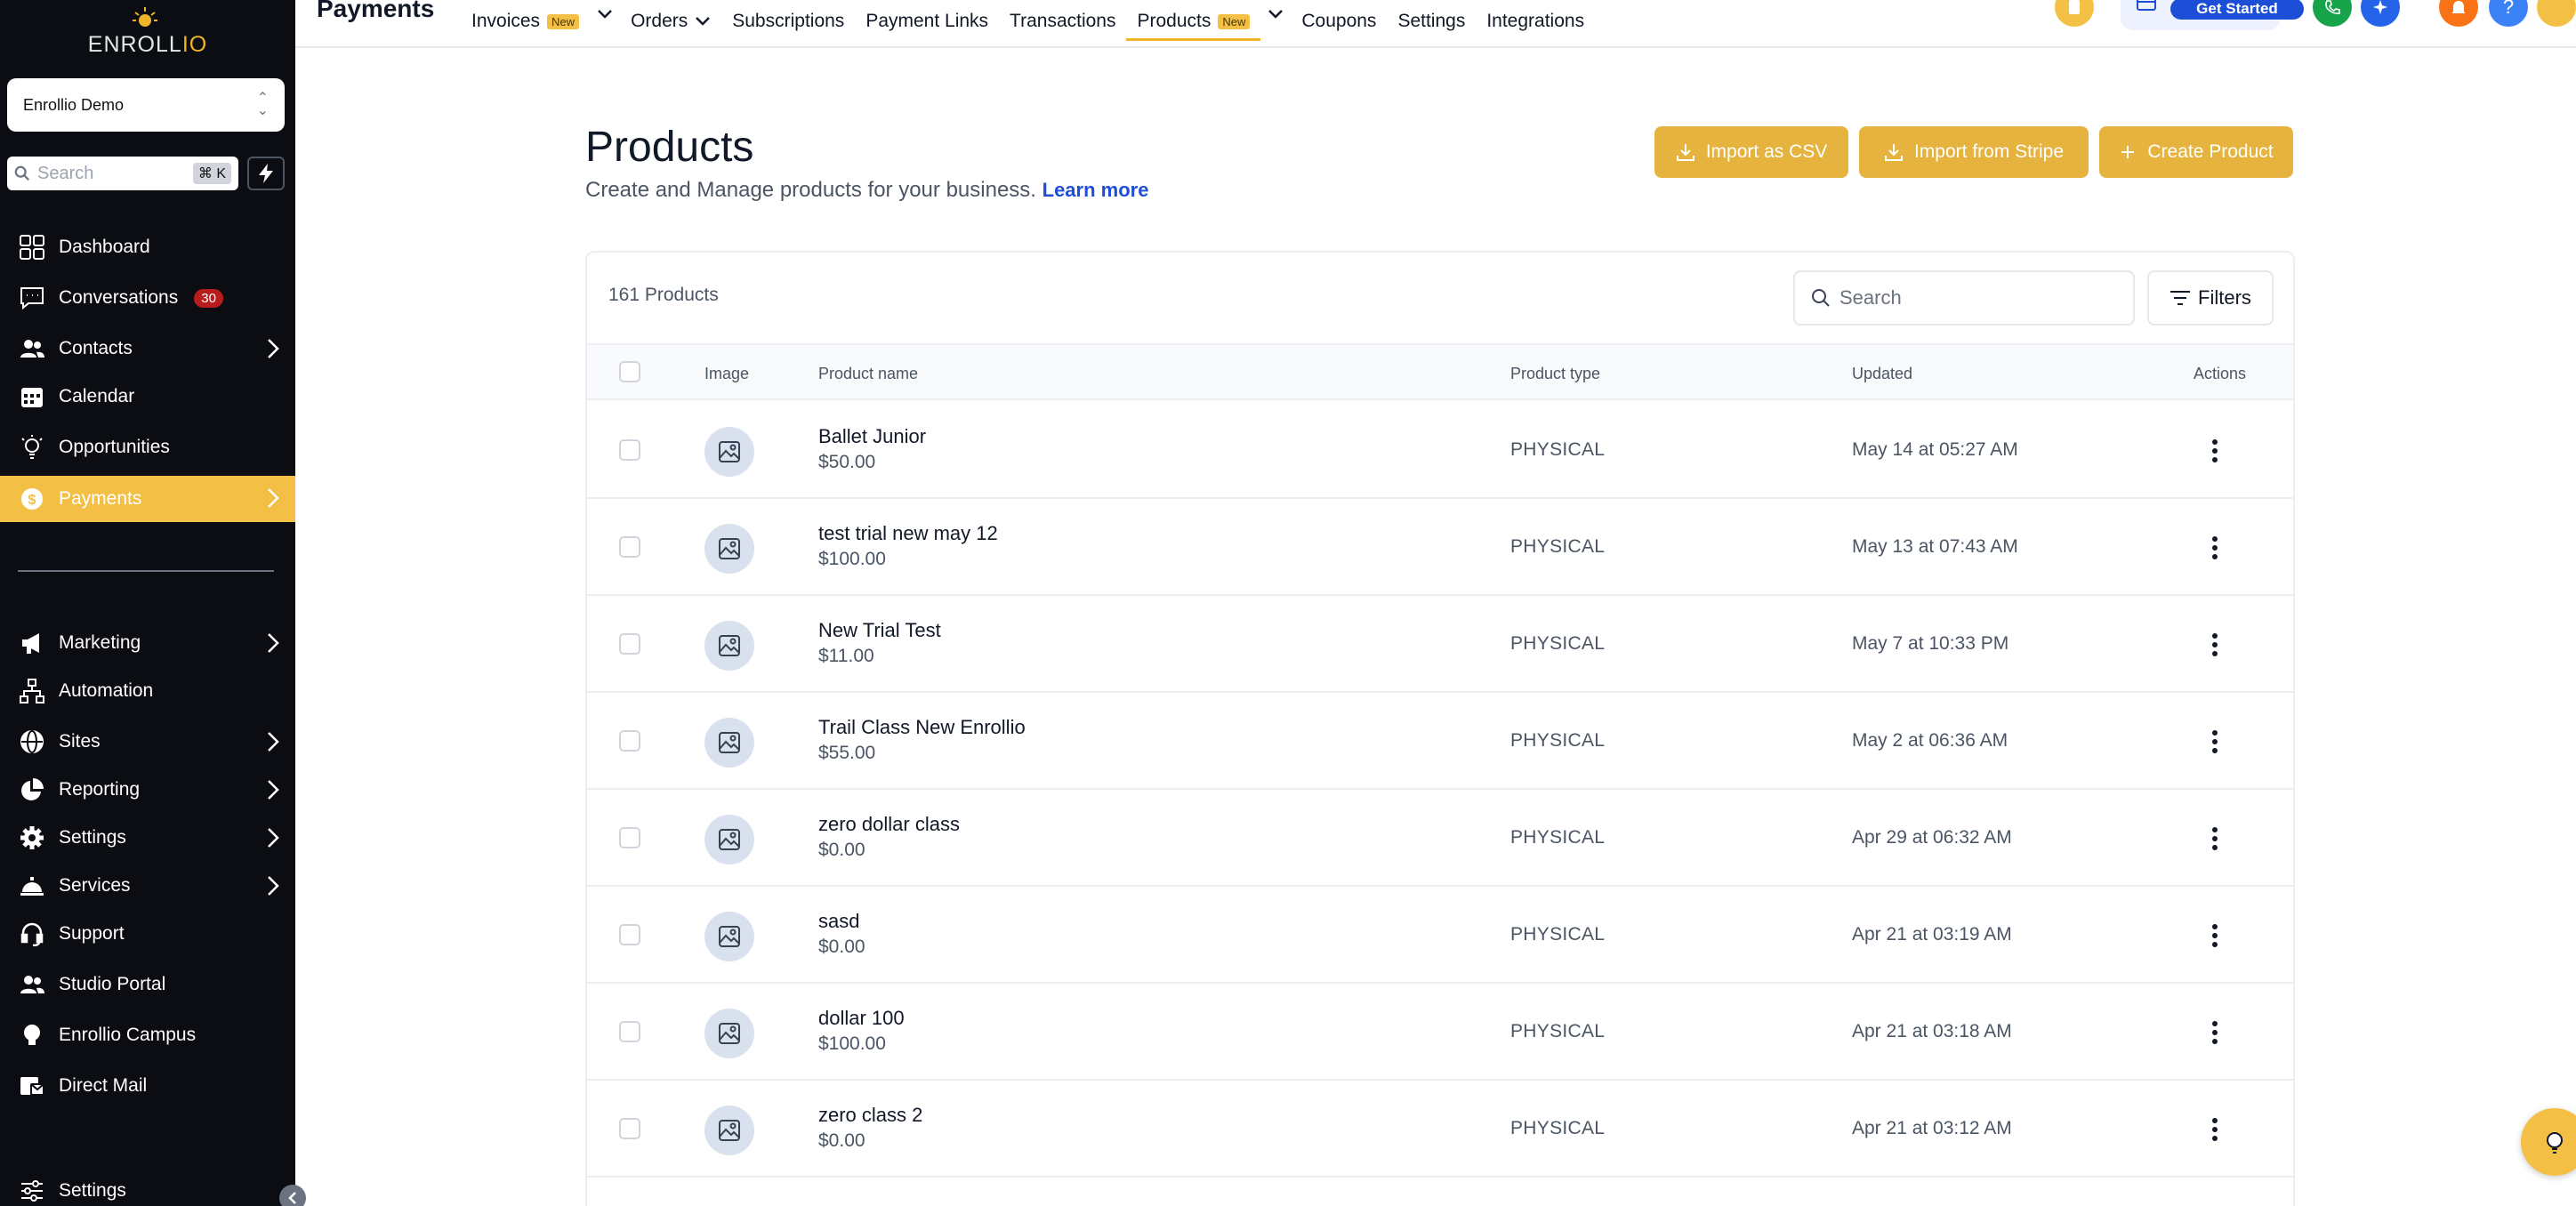 The width and height of the screenshot is (2576, 1206). I want to click on sidebar-item-settings: Settings, so click(147, 838).